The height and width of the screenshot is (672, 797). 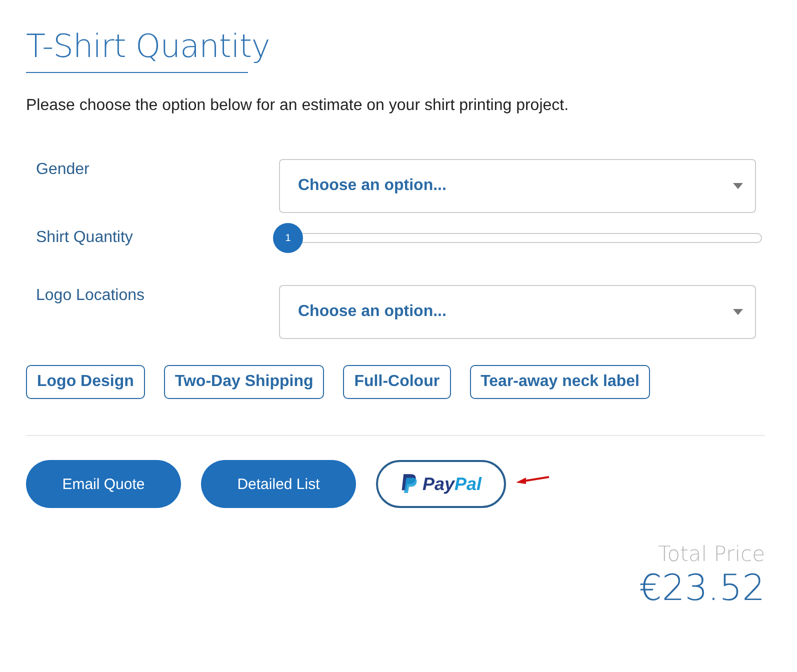 What do you see at coordinates (452, 484) in the screenshot?
I see `paypal-logo-text: PayPal` at bounding box center [452, 484].